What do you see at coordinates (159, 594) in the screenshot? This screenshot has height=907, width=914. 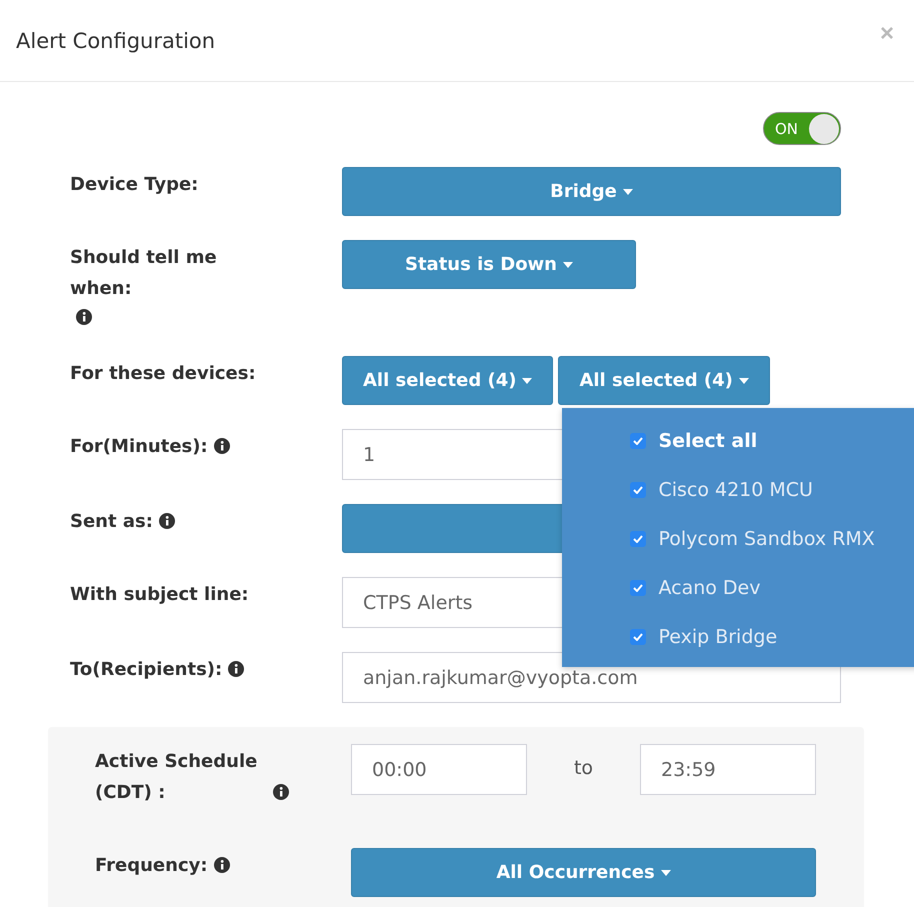 I see `field-label: With subject line:` at bounding box center [159, 594].